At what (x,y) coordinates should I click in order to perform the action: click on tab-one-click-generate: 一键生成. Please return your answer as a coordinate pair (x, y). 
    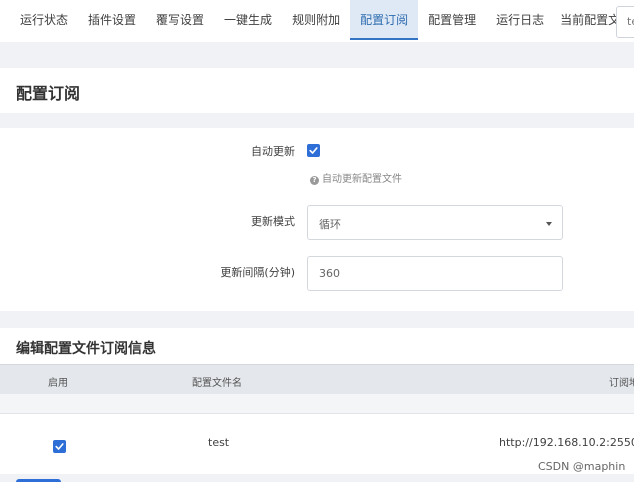
    Looking at the image, I should click on (248, 20).